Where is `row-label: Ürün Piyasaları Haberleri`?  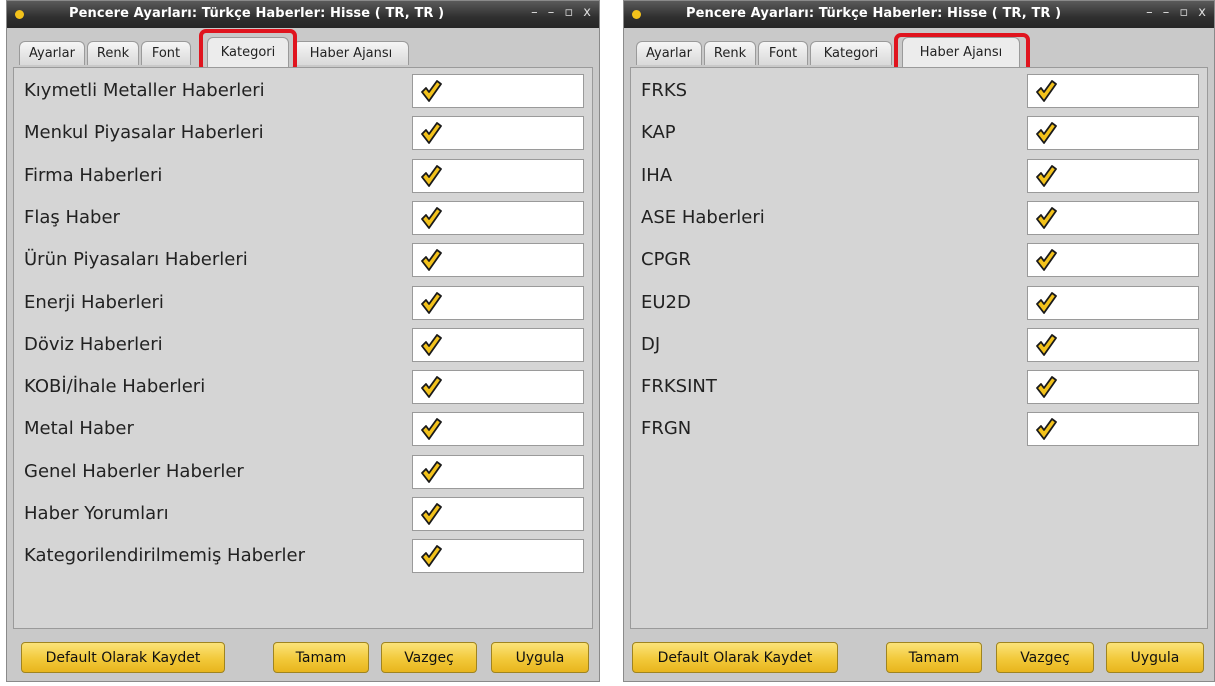
row-label: Ürün Piyasaları Haberleri is located at coordinates (136, 260).